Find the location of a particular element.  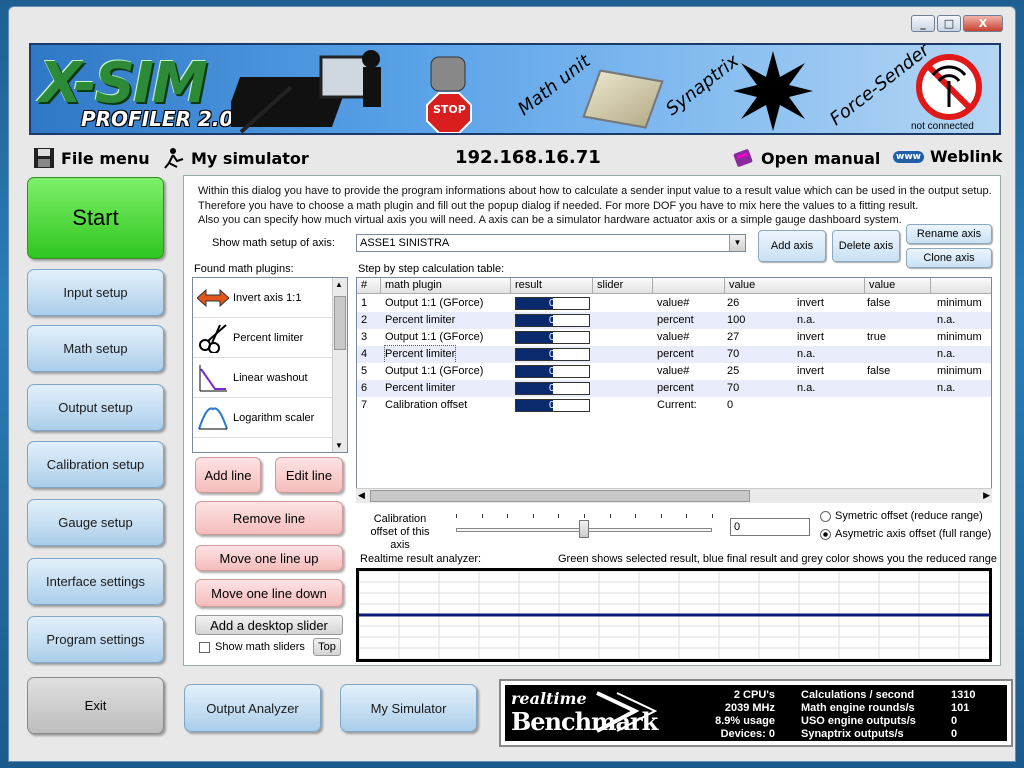

radio-checked-icon is located at coordinates (825, 534).